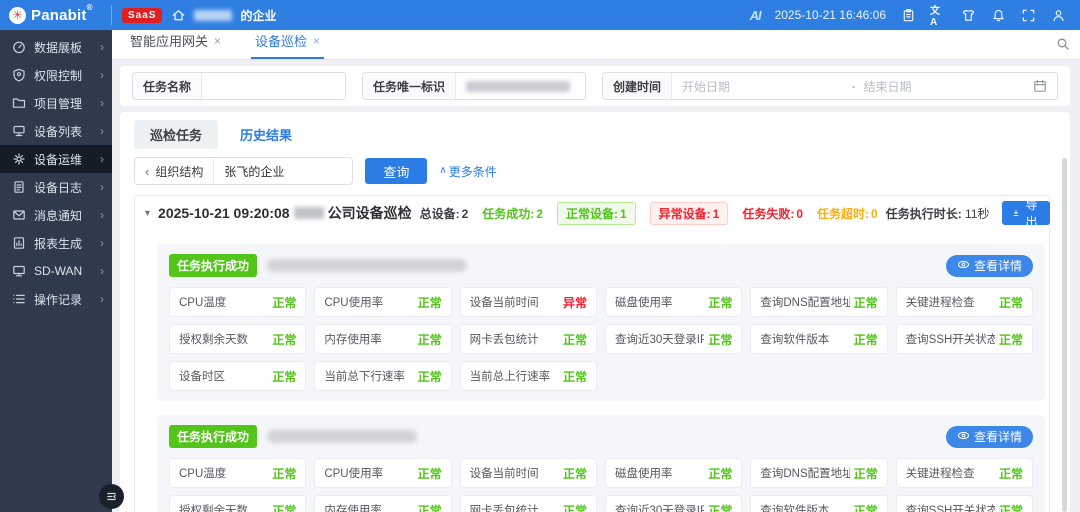 The width and height of the screenshot is (1080, 512). I want to click on search-button: 查询, so click(396, 171).